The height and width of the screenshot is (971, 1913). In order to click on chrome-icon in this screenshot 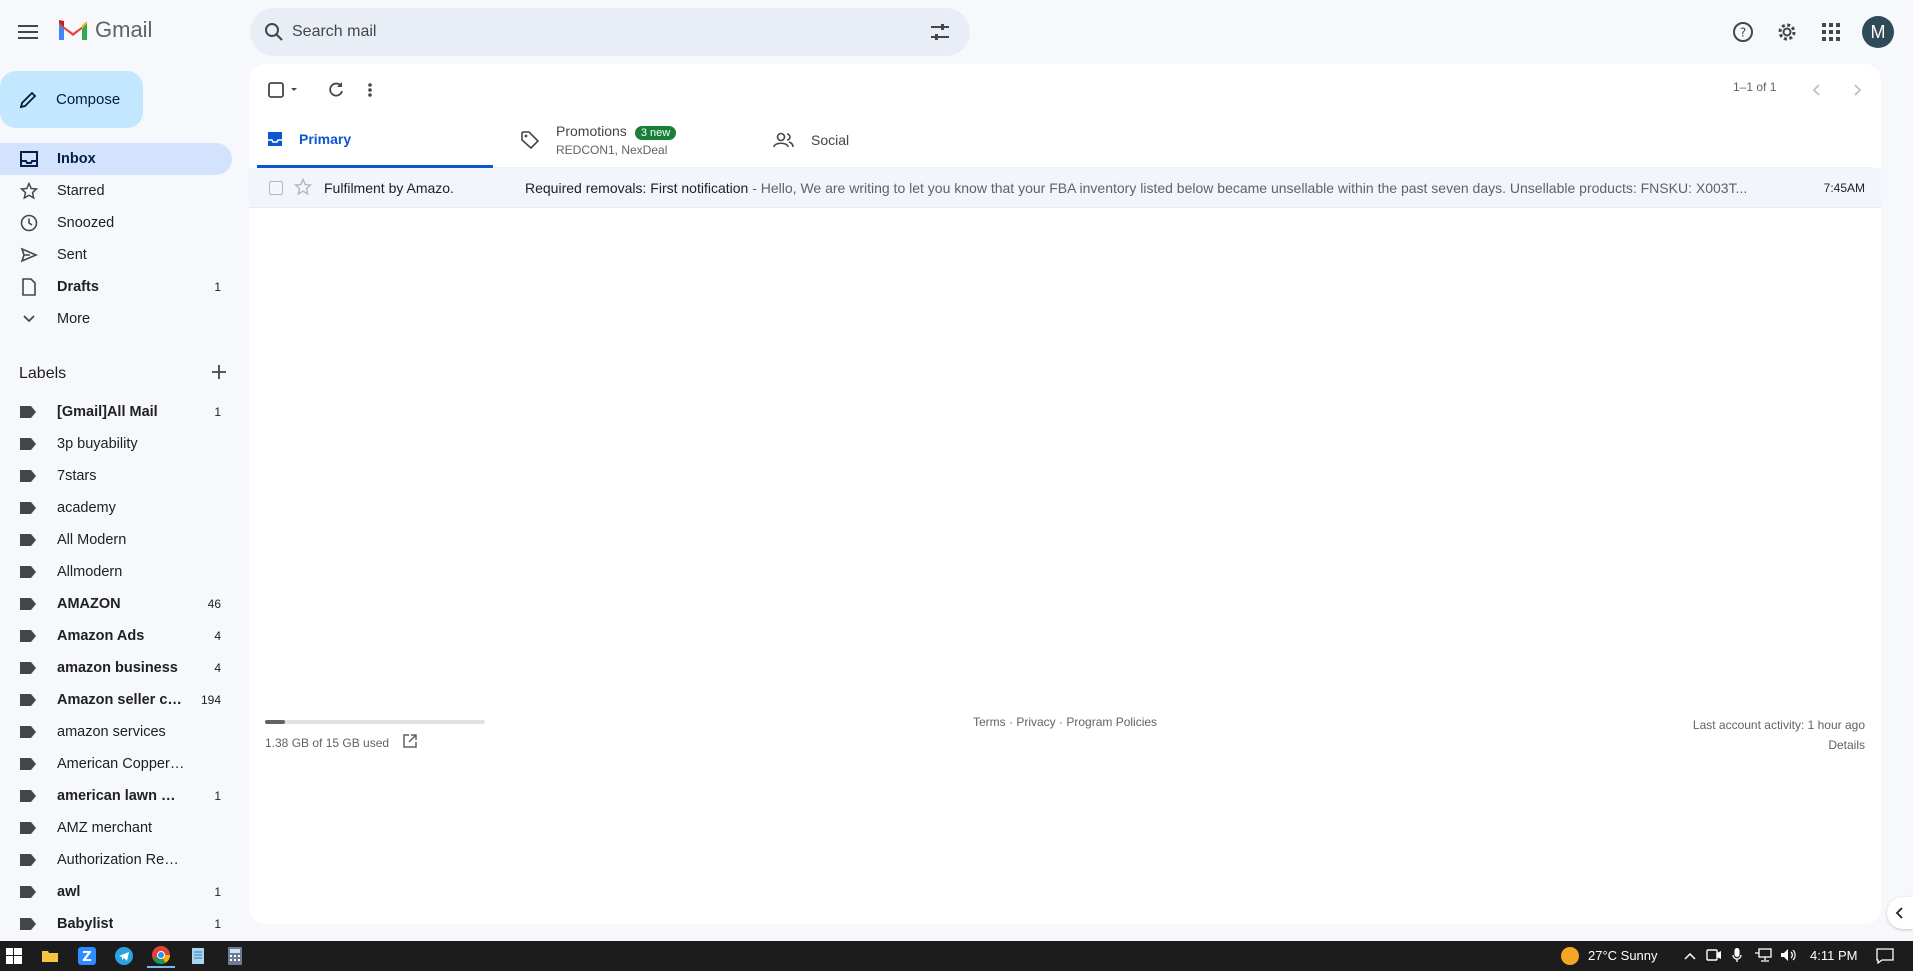, I will do `click(161, 956)`.